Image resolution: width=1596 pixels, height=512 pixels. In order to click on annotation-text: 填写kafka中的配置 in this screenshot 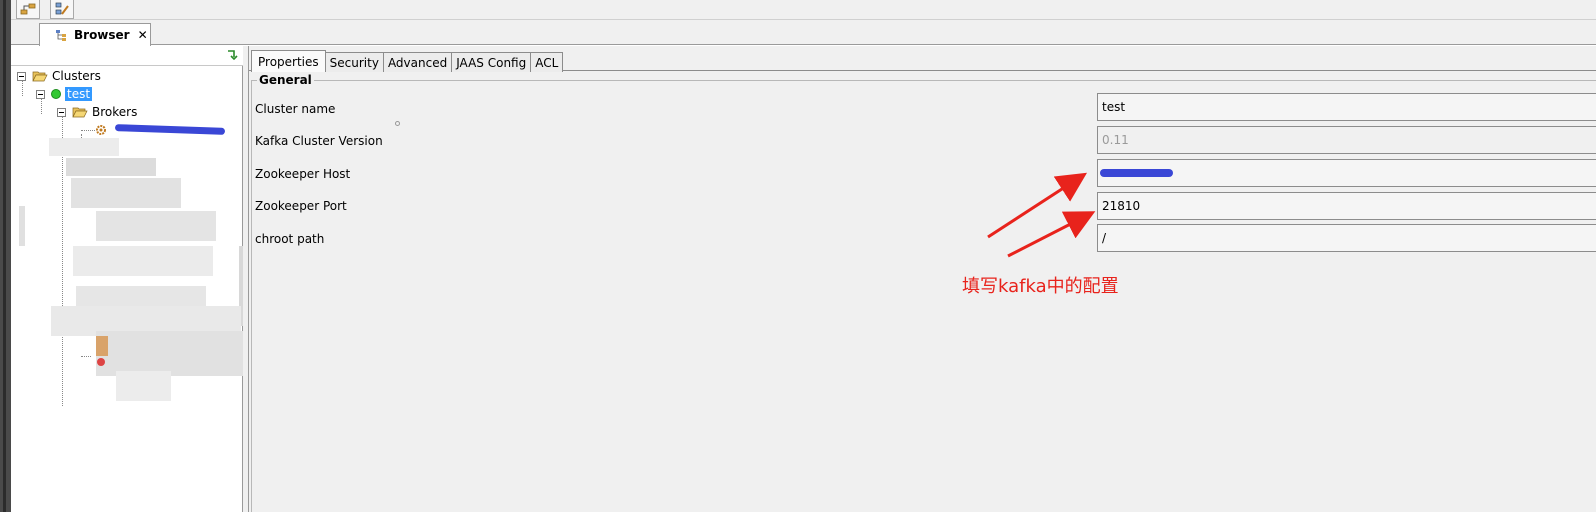, I will do `click(1040, 286)`.